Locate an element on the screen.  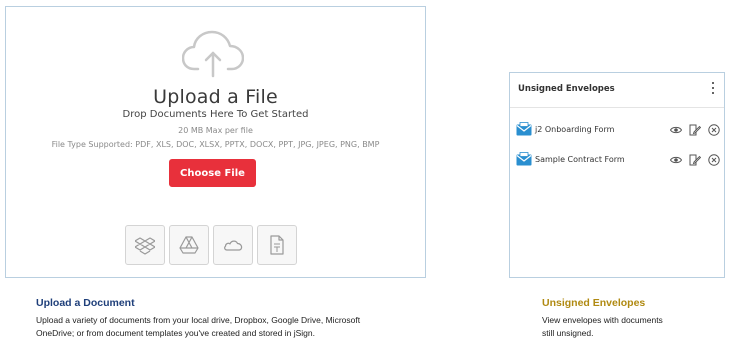
more-options-icon is located at coordinates (713, 88).